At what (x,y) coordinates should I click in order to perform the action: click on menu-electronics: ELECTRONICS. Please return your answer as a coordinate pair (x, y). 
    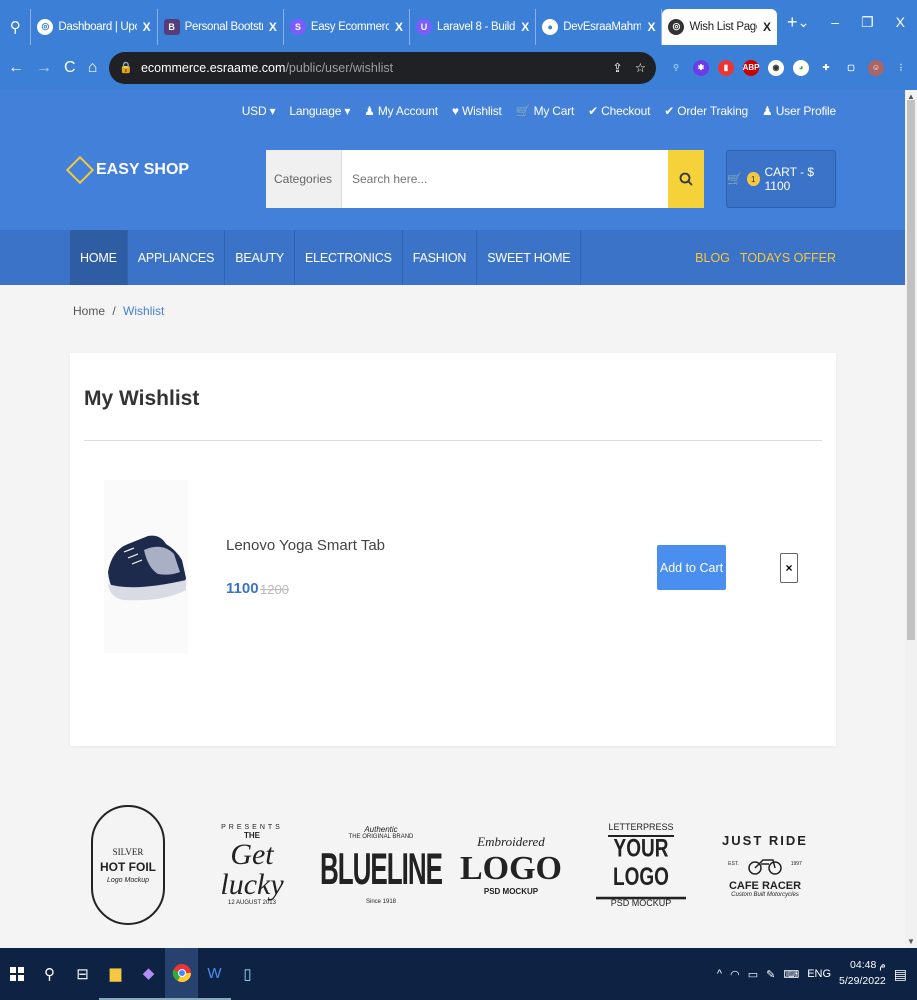
    Looking at the image, I should click on (349, 257).